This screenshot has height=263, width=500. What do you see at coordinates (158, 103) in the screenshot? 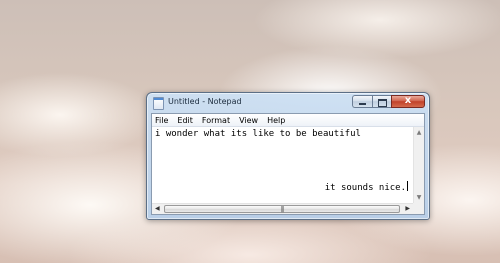
I see `notepad-icon` at bounding box center [158, 103].